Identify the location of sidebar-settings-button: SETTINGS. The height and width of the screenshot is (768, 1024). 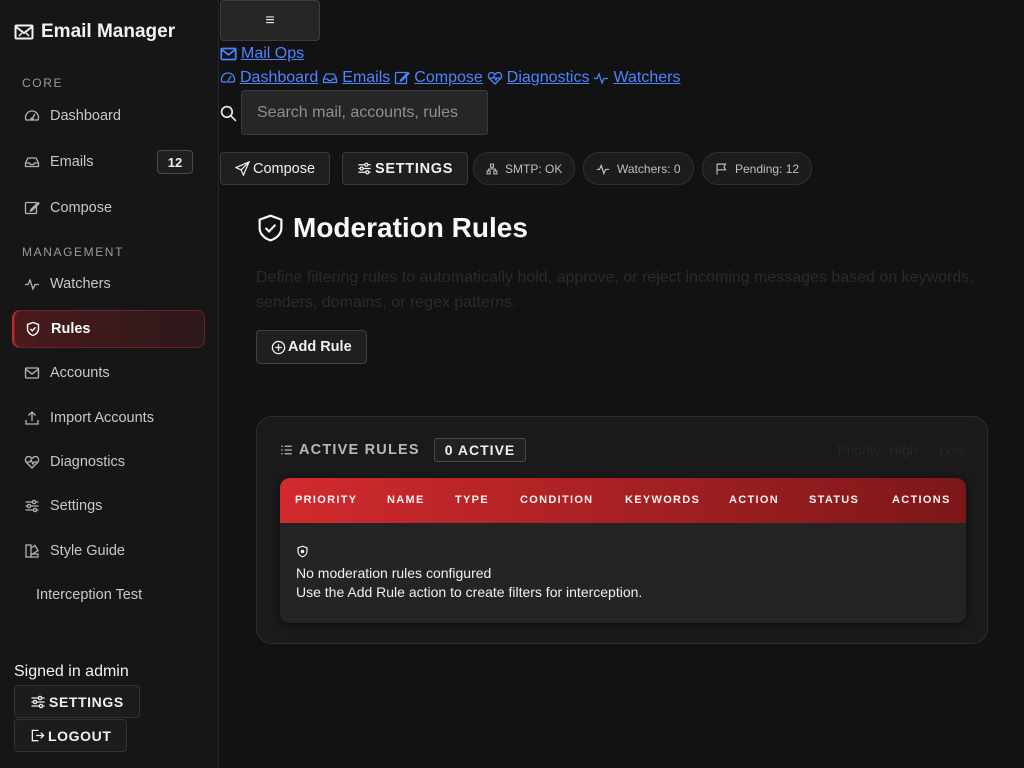
(77, 701).